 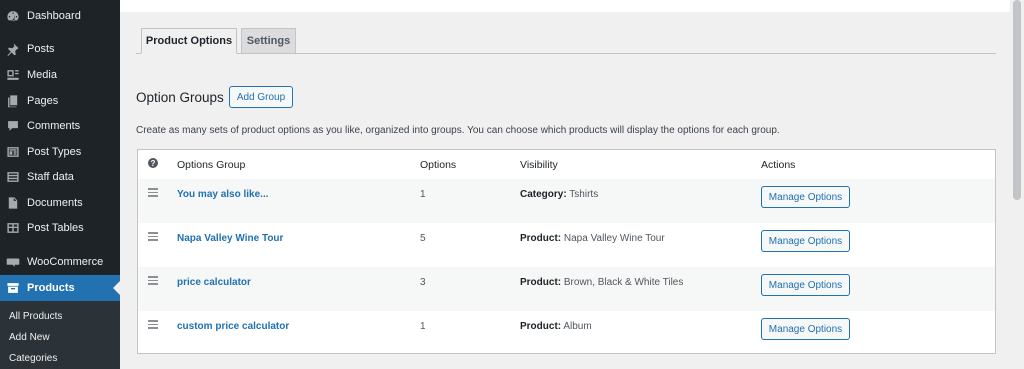 I want to click on submenu-item-add-new: Add New, so click(x=29, y=337).